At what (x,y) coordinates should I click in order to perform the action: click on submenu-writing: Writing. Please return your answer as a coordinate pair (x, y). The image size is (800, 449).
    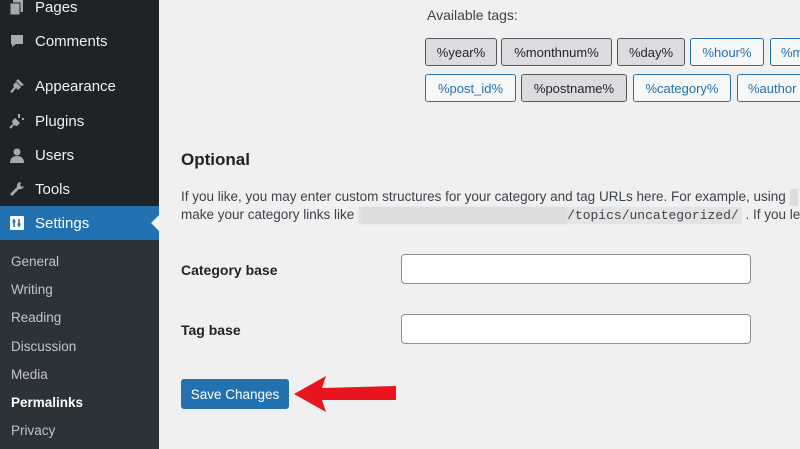
    Looking at the image, I should click on (32, 289).